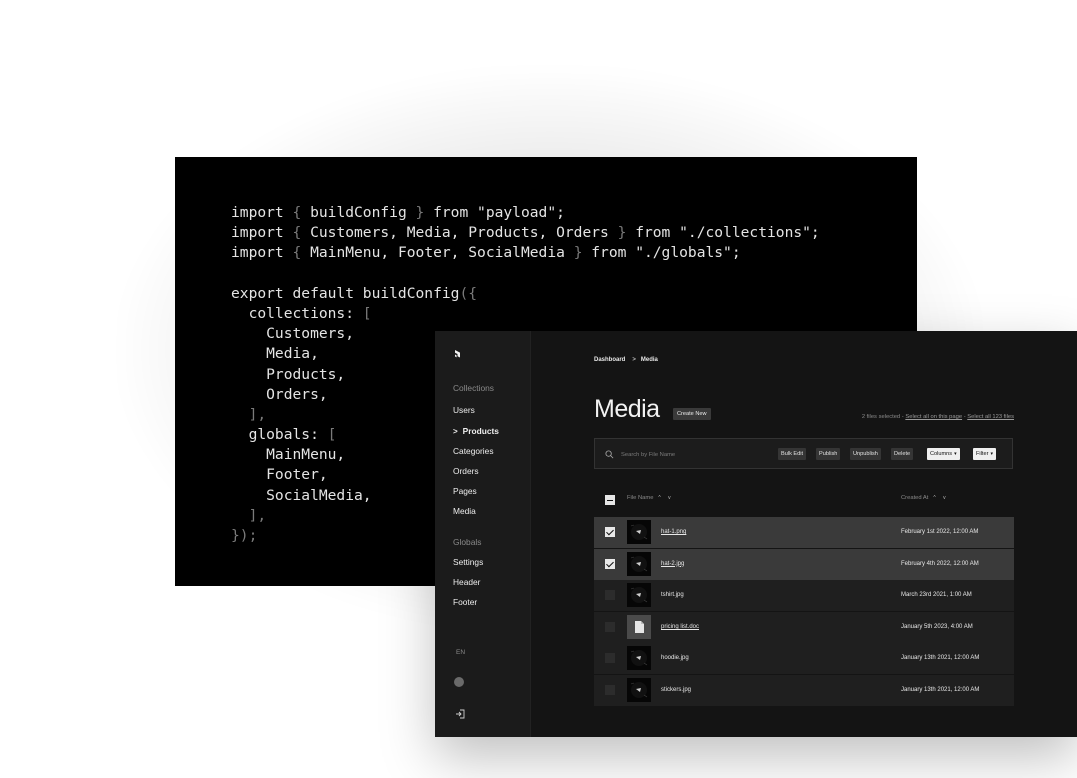  I want to click on language-switcher: EN, so click(460, 652).